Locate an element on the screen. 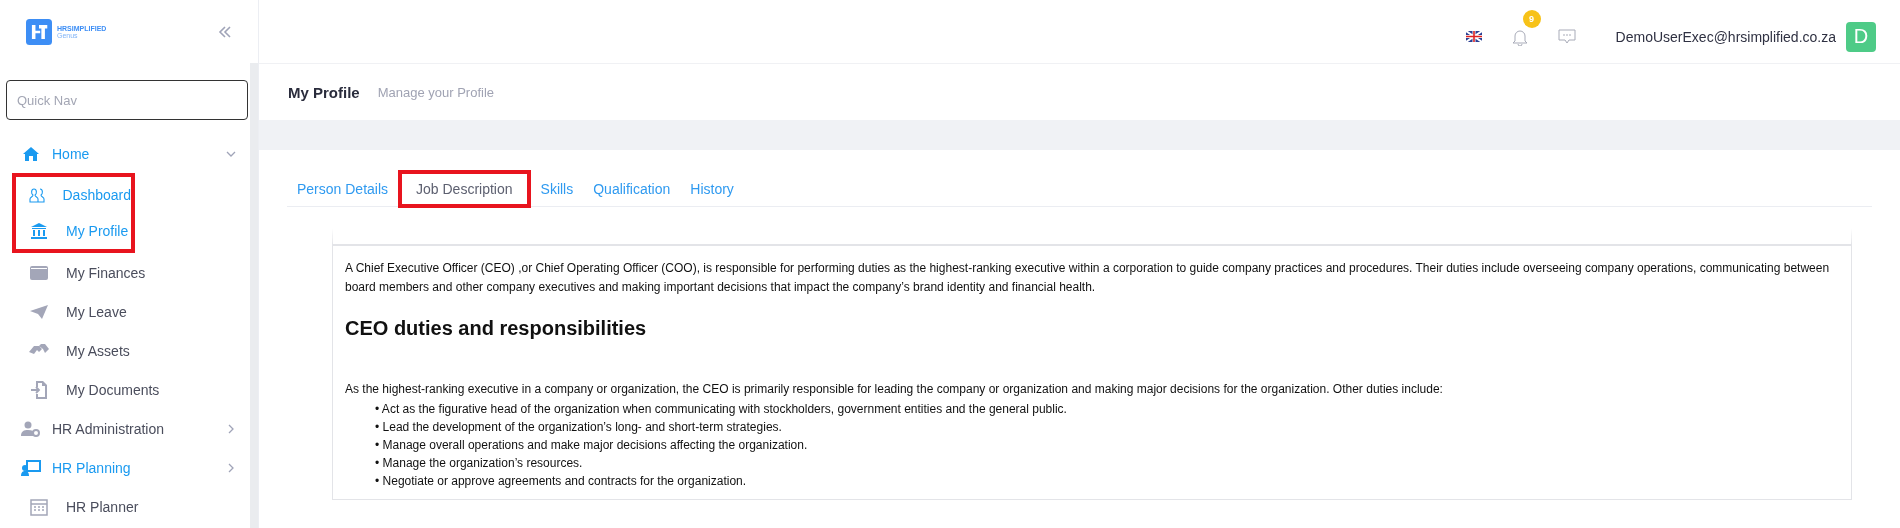 This screenshot has width=1900, height=528. tab: Skills is located at coordinates (557, 189).